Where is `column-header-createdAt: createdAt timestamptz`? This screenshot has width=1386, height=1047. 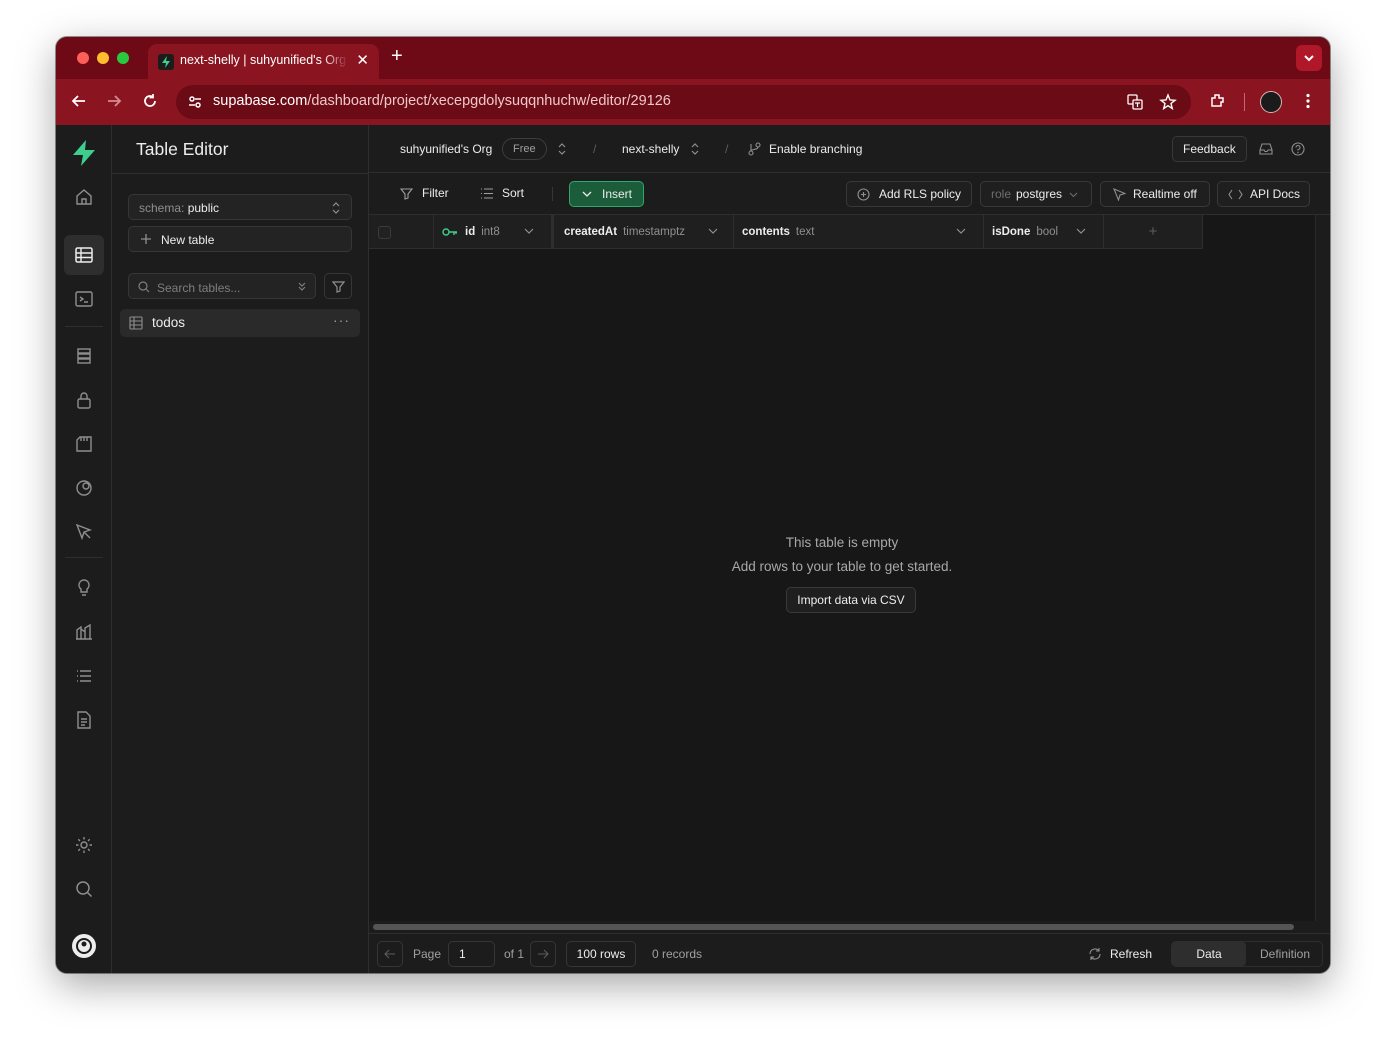 column-header-createdAt: createdAt timestamptz is located at coordinates (643, 232).